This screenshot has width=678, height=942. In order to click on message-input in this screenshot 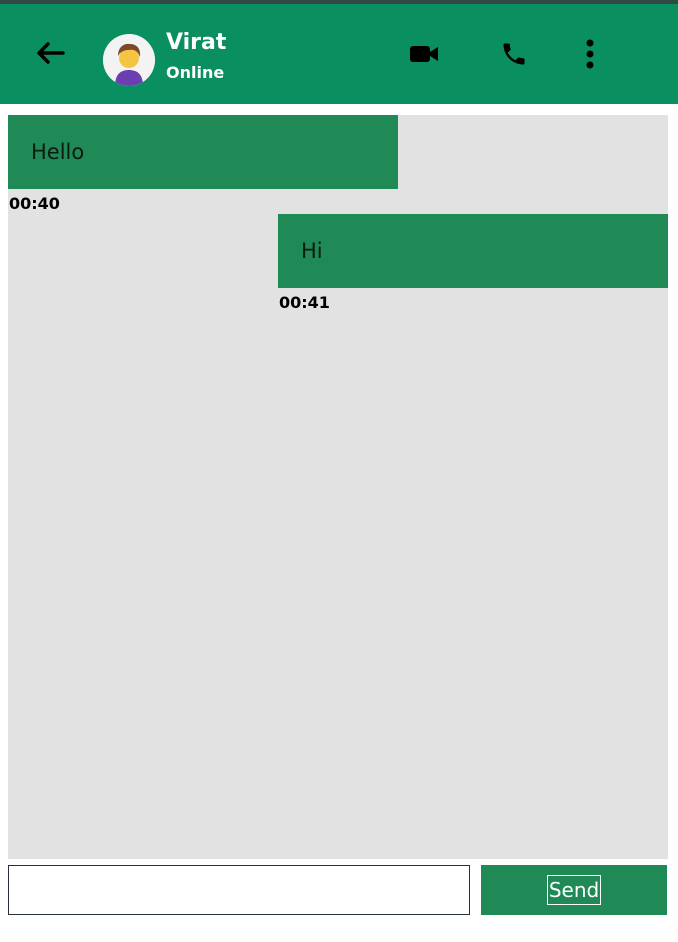, I will do `click(239, 890)`.